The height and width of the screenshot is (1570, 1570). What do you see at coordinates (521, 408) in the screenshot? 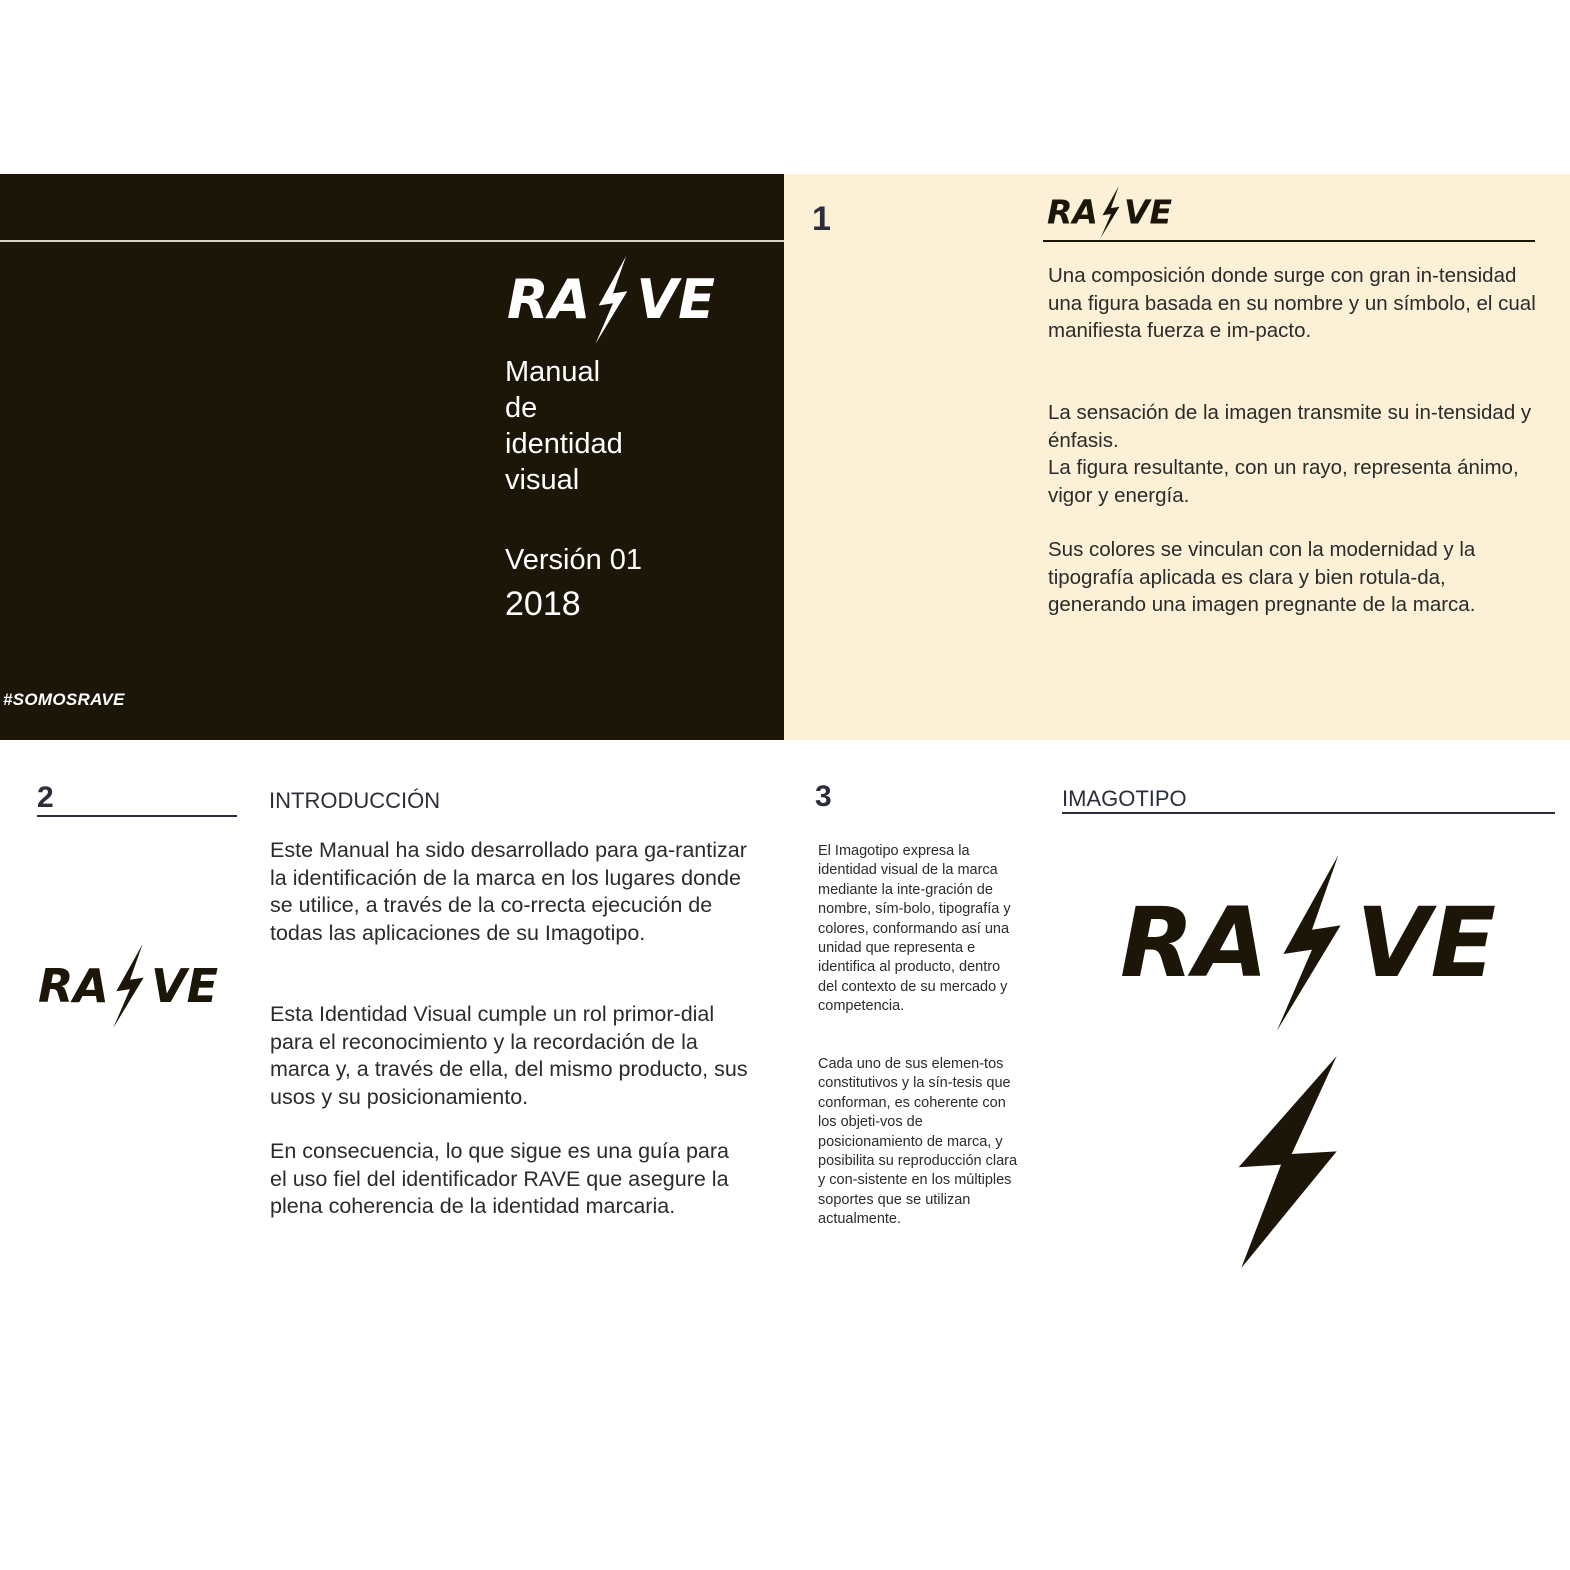
I see `cover-title-line: de` at bounding box center [521, 408].